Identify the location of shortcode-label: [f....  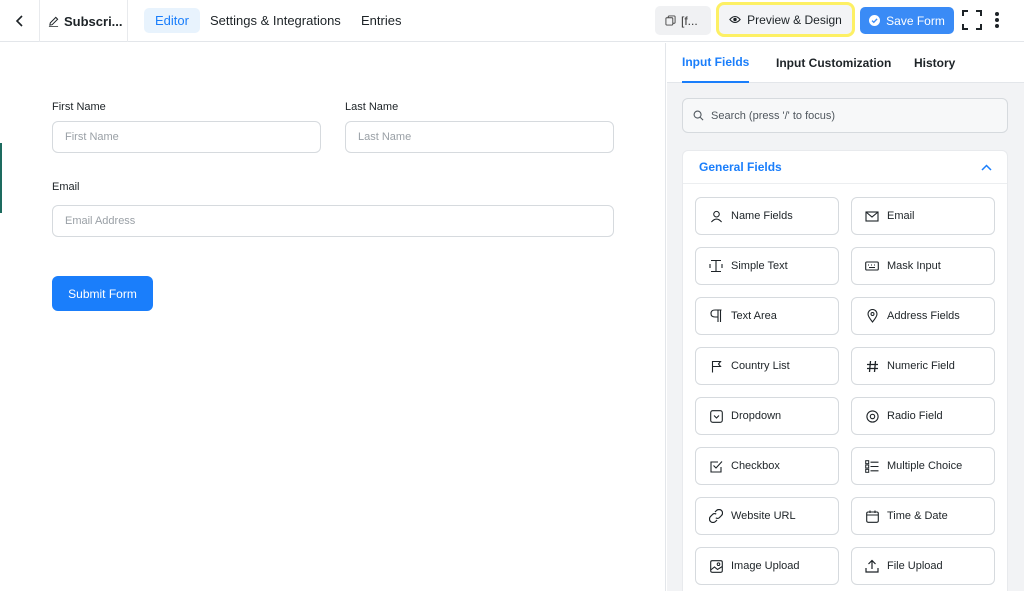
(689, 20).